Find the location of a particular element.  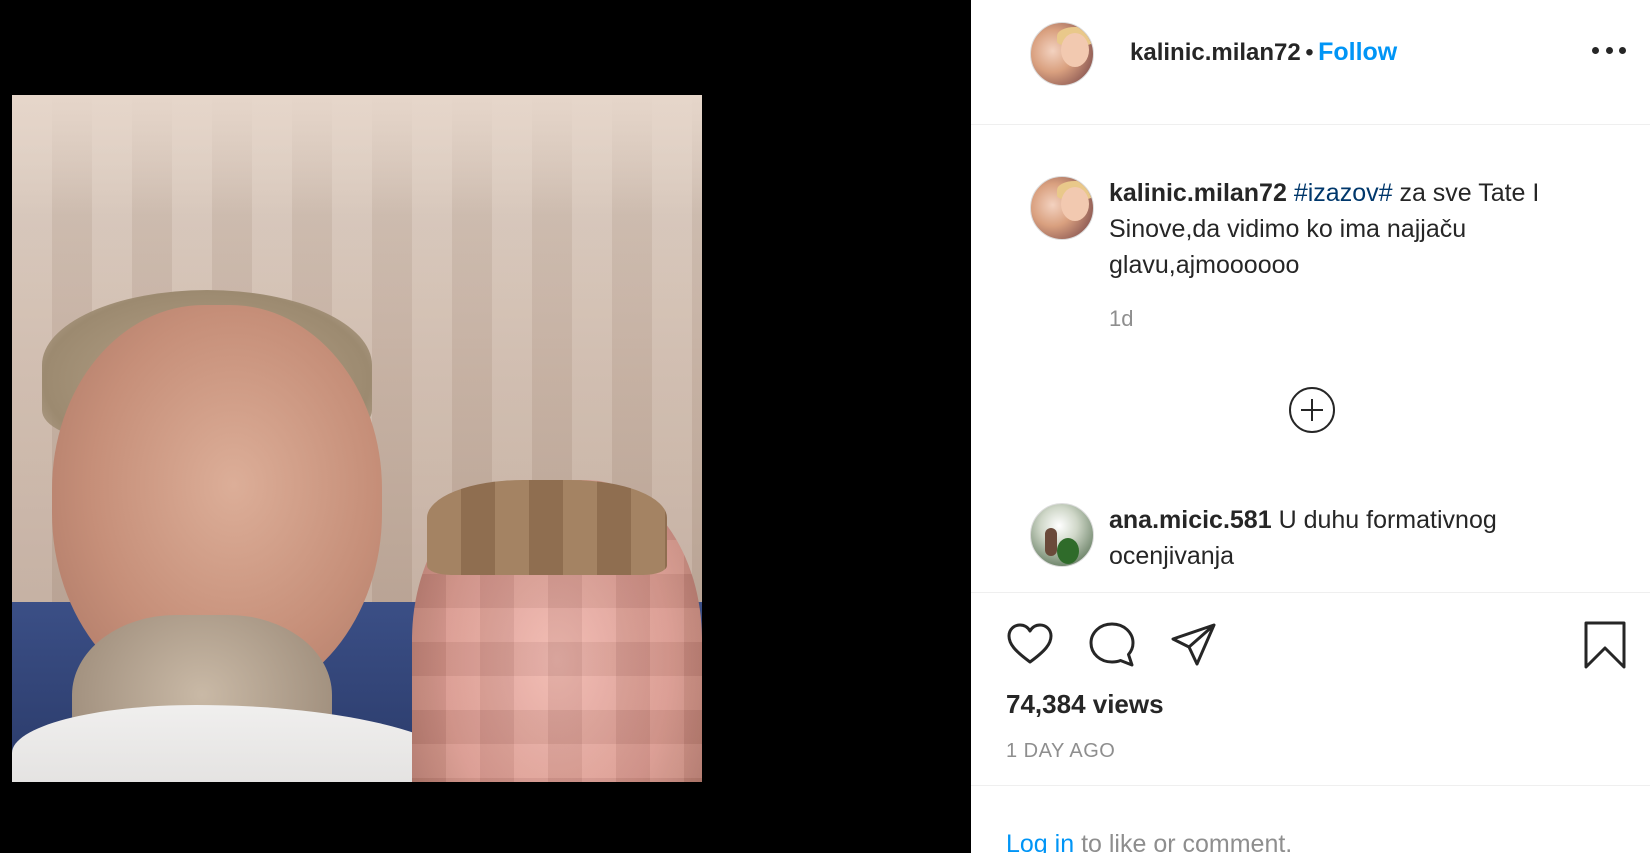

header-user-line: kalinic.milan72 • Follow is located at coordinates (1263, 52).